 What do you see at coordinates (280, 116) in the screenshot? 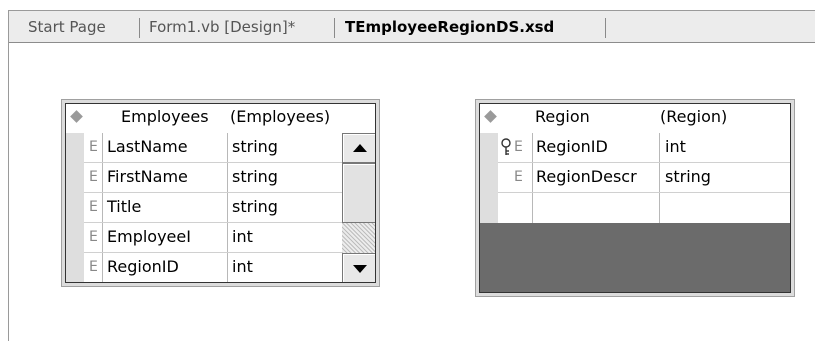
I see `employees-table-type: (Employees)` at bounding box center [280, 116].